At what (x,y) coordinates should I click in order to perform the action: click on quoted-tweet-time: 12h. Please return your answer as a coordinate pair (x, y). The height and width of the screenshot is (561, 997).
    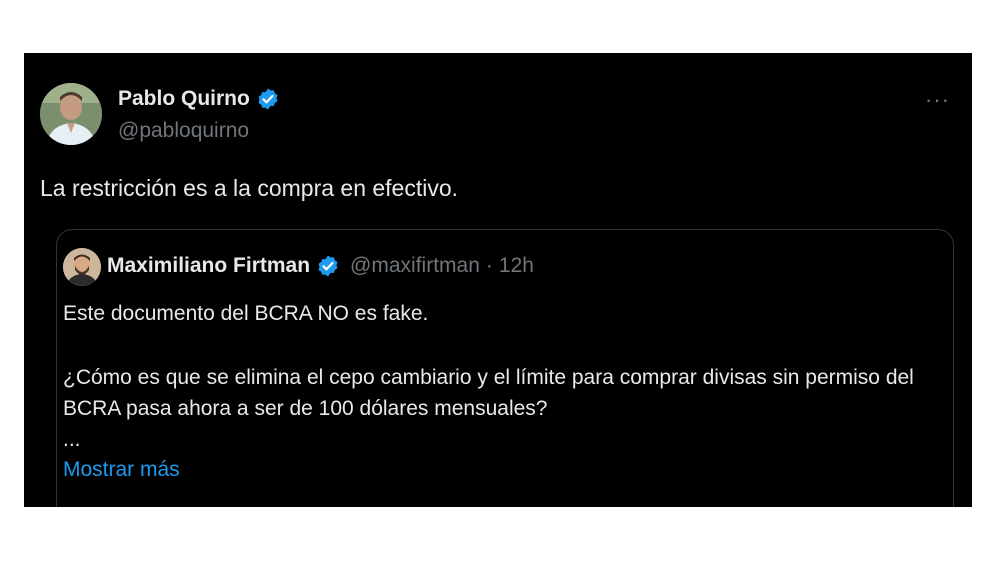
    Looking at the image, I should click on (516, 266).